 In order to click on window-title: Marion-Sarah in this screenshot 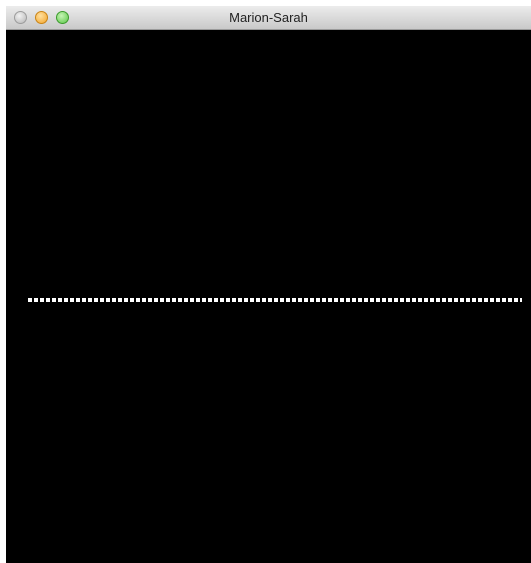, I will do `click(268, 17)`.